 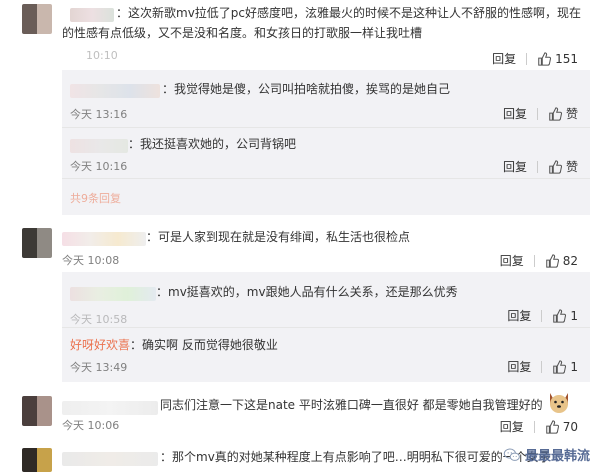 I want to click on watermark: 最最最韩流, so click(x=546, y=454).